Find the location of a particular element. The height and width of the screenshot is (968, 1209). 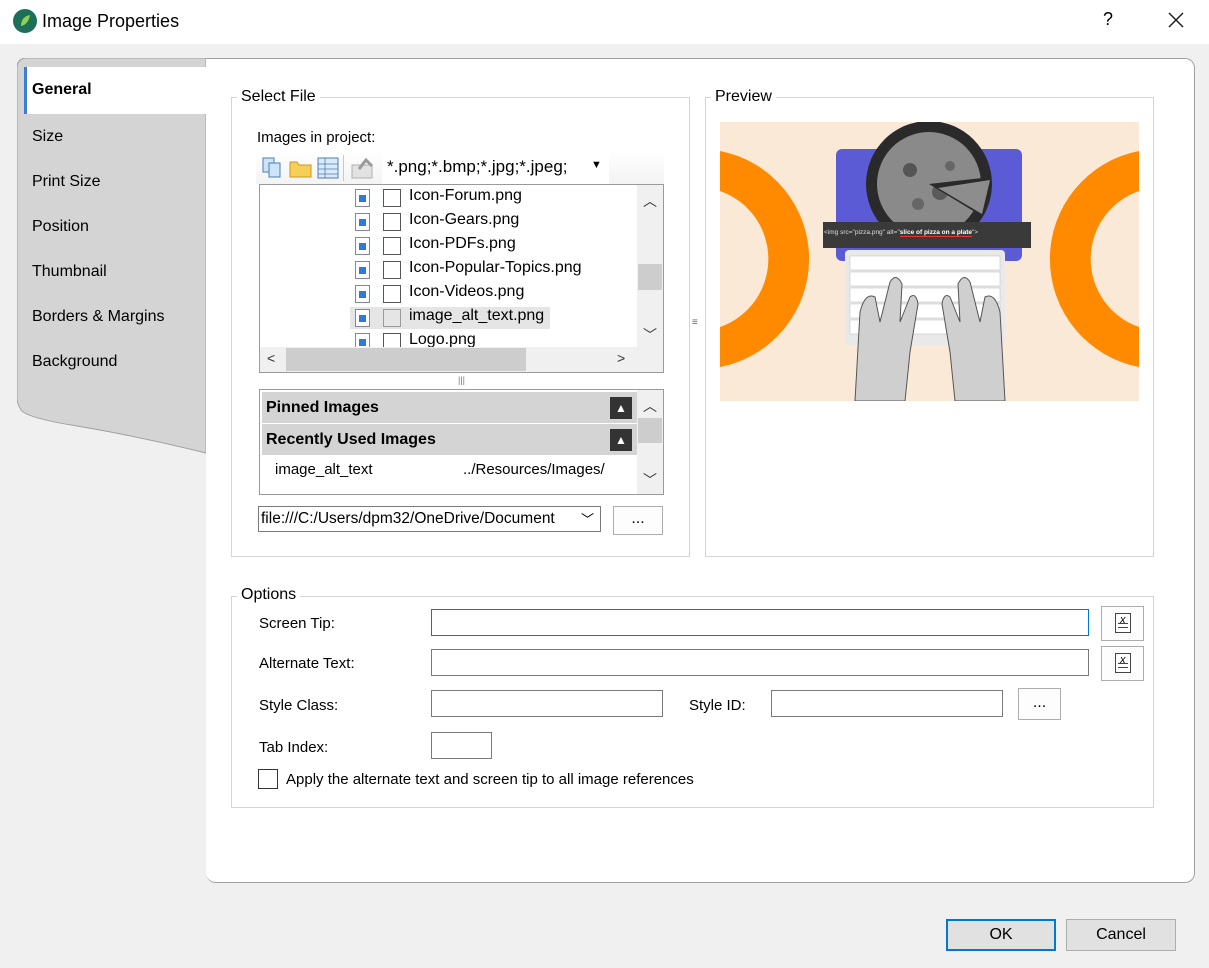

tree-hscroll-thumb is located at coordinates (406, 359).